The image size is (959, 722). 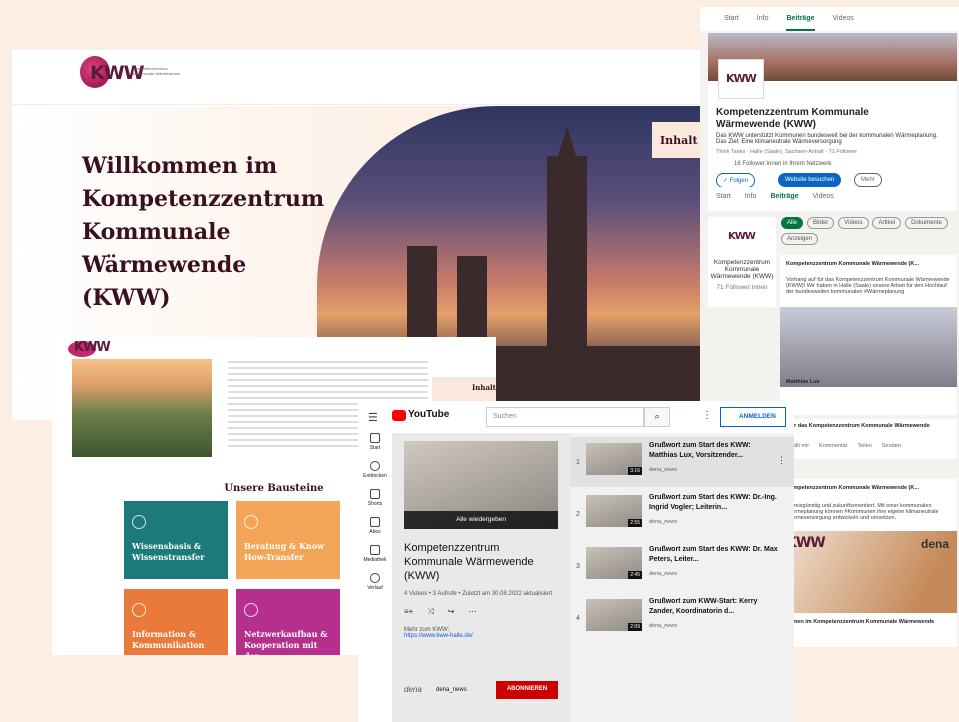 What do you see at coordinates (481, 485) in the screenshot?
I see `playlist-thumbnail: Alle wiedergeben` at bounding box center [481, 485].